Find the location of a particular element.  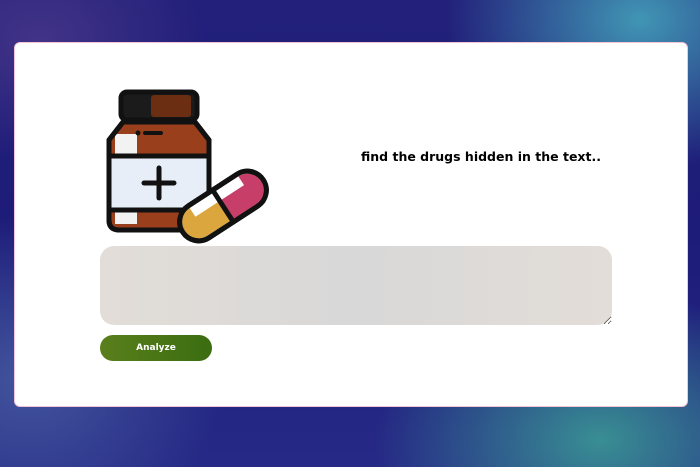

bottle-cap is located at coordinates (159, 106).